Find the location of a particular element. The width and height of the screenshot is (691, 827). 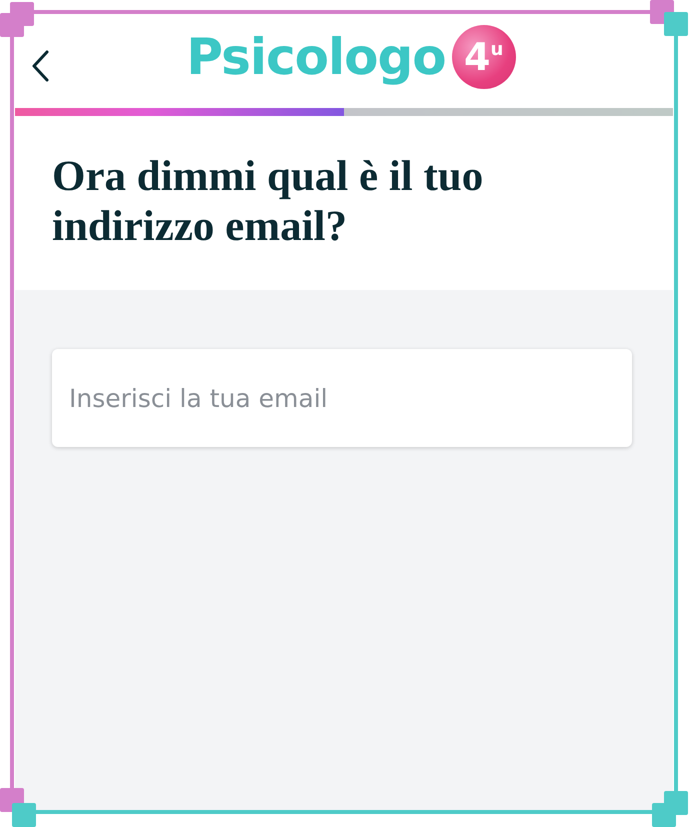

logo-text: Psicologo is located at coordinates (316, 57).